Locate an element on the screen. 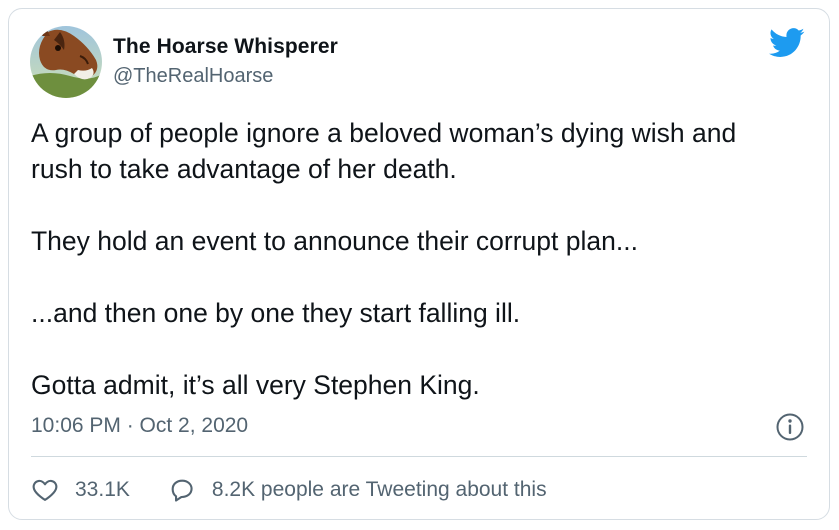 This screenshot has height=530, width=839. twitter-bird-glyph is located at coordinates (787, 42).